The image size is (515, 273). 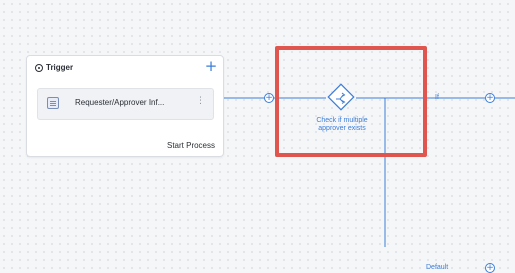 What do you see at coordinates (200, 101) in the screenshot?
I see `more-options-icon: ⋮` at bounding box center [200, 101].